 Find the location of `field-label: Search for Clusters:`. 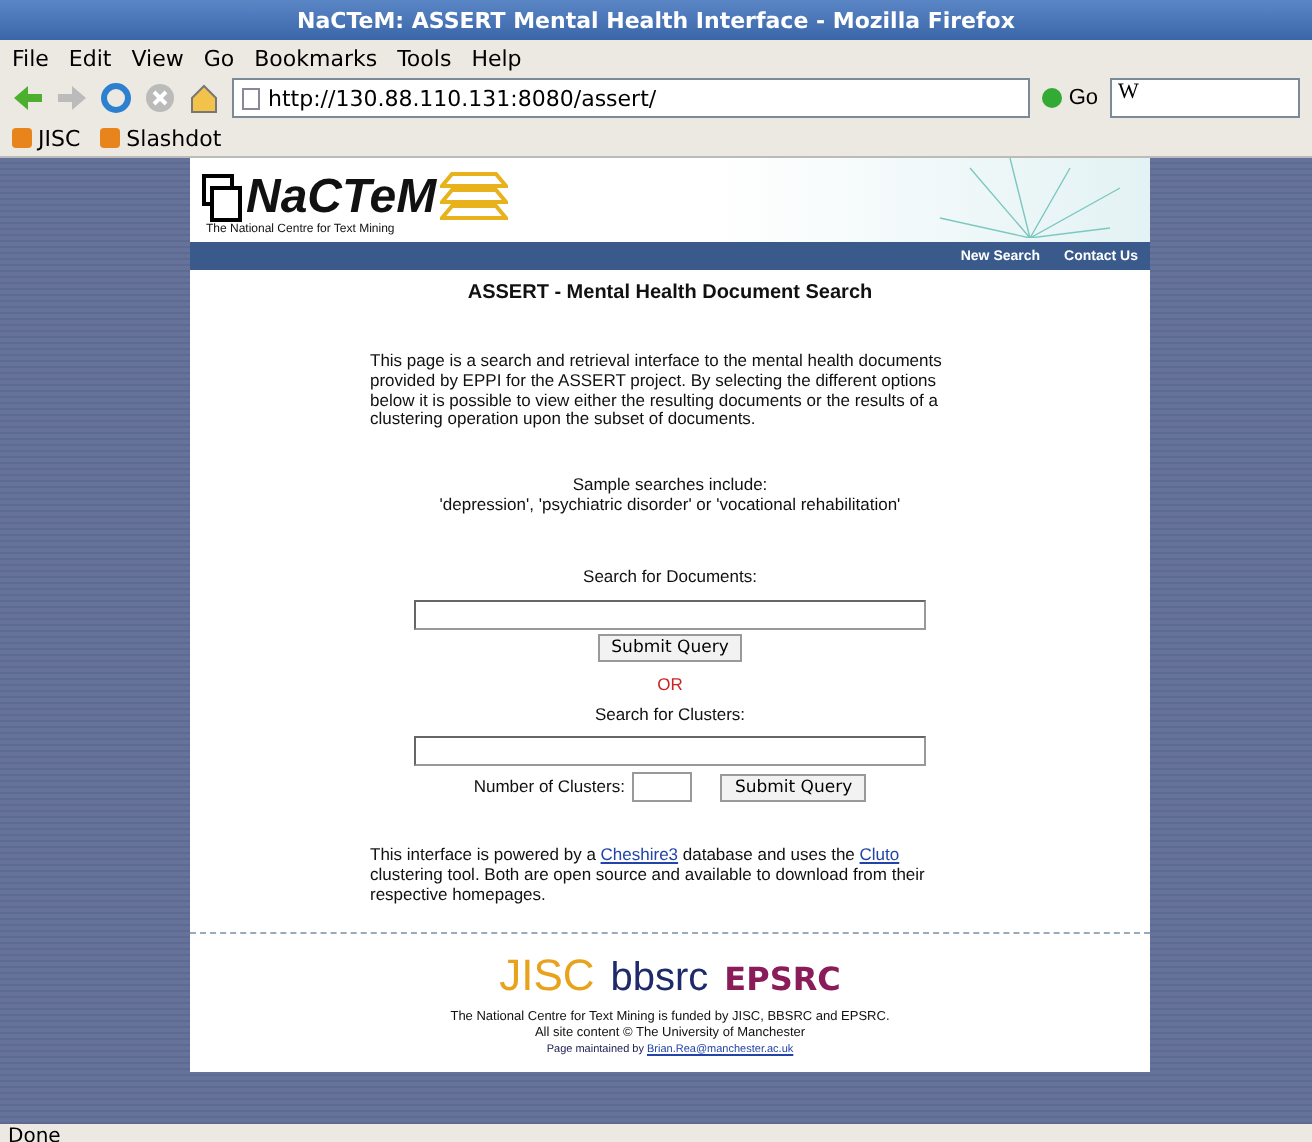

field-label: Search for Clusters: is located at coordinates (670, 713).